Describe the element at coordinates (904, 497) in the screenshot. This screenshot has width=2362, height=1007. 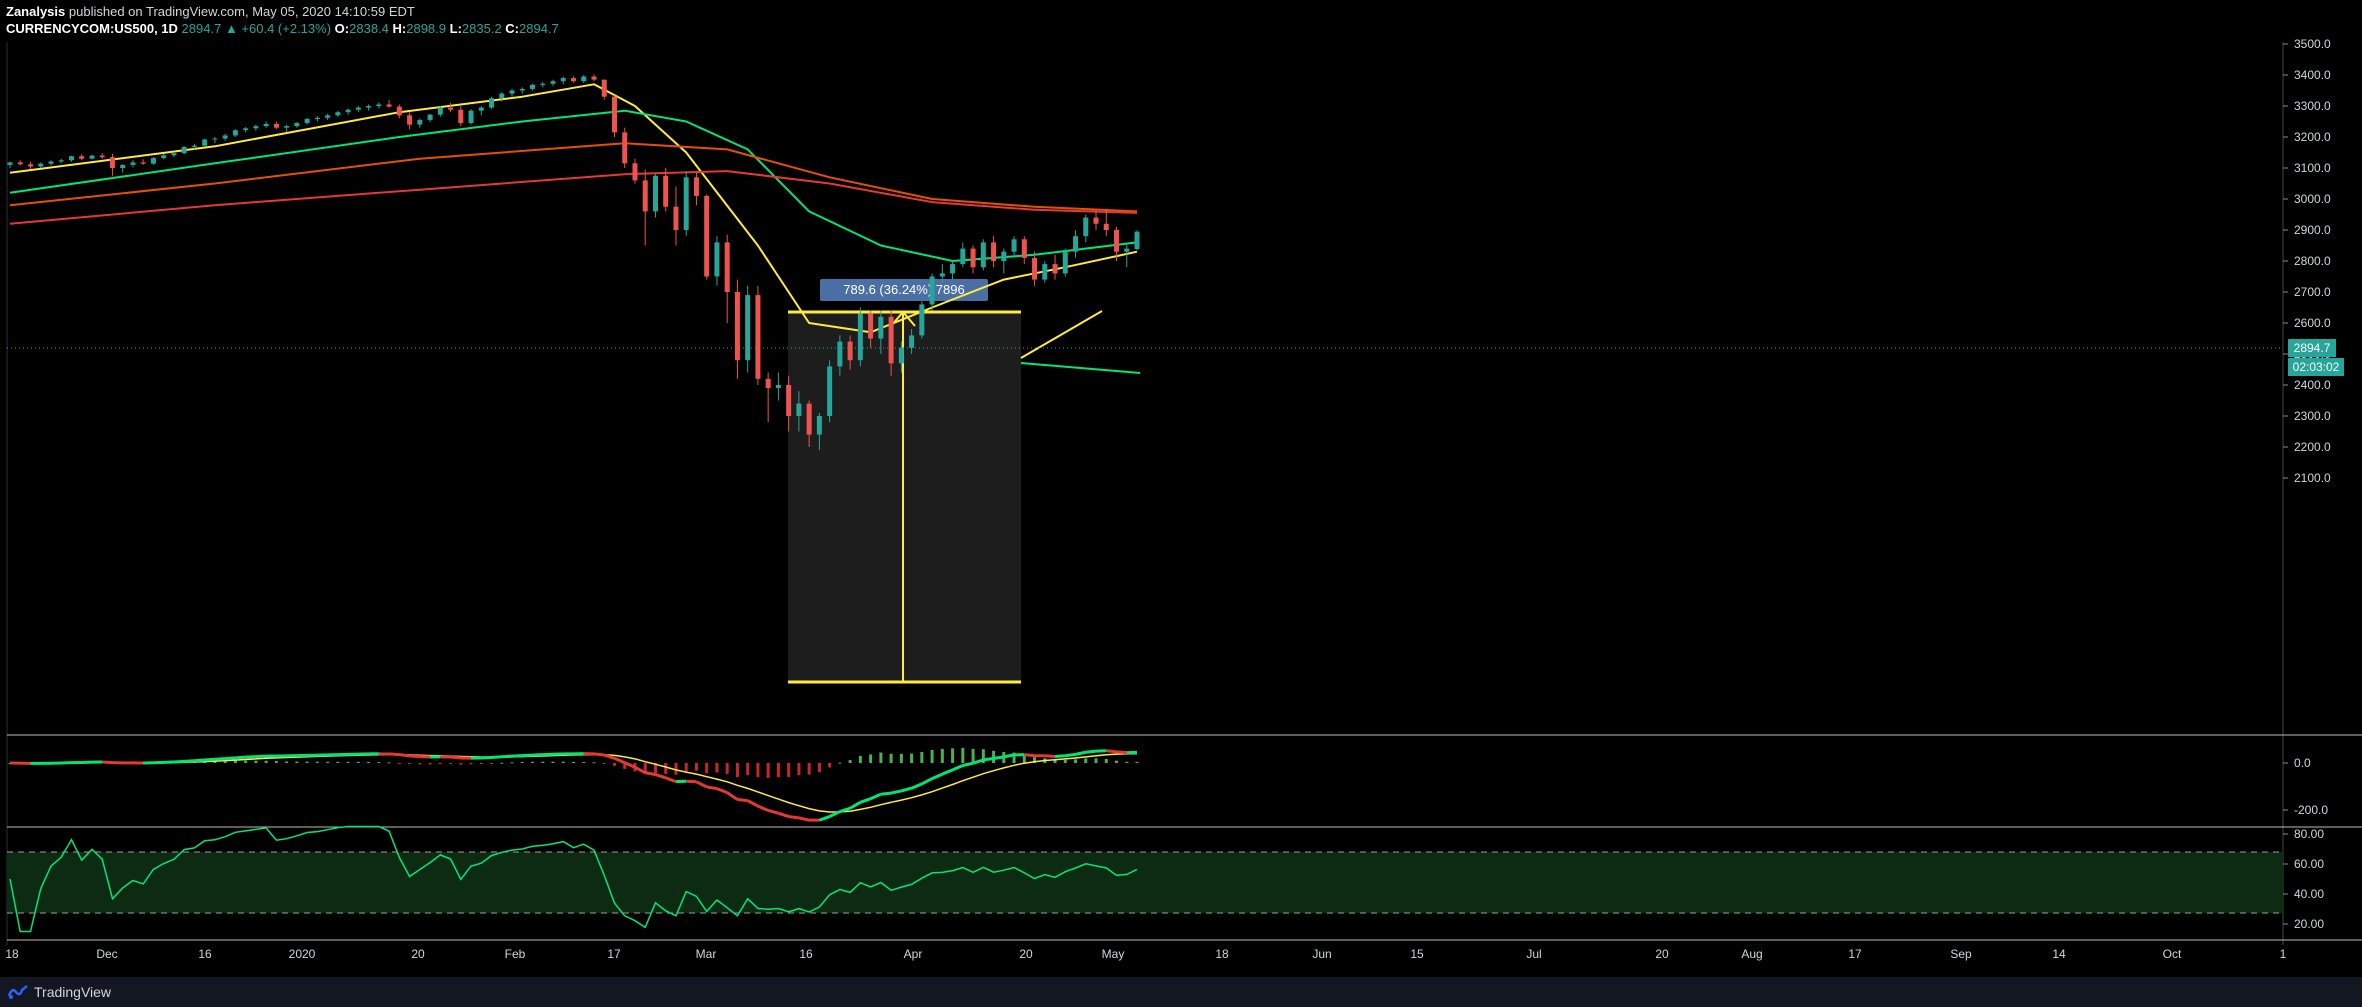
I see `measure-box` at that location.